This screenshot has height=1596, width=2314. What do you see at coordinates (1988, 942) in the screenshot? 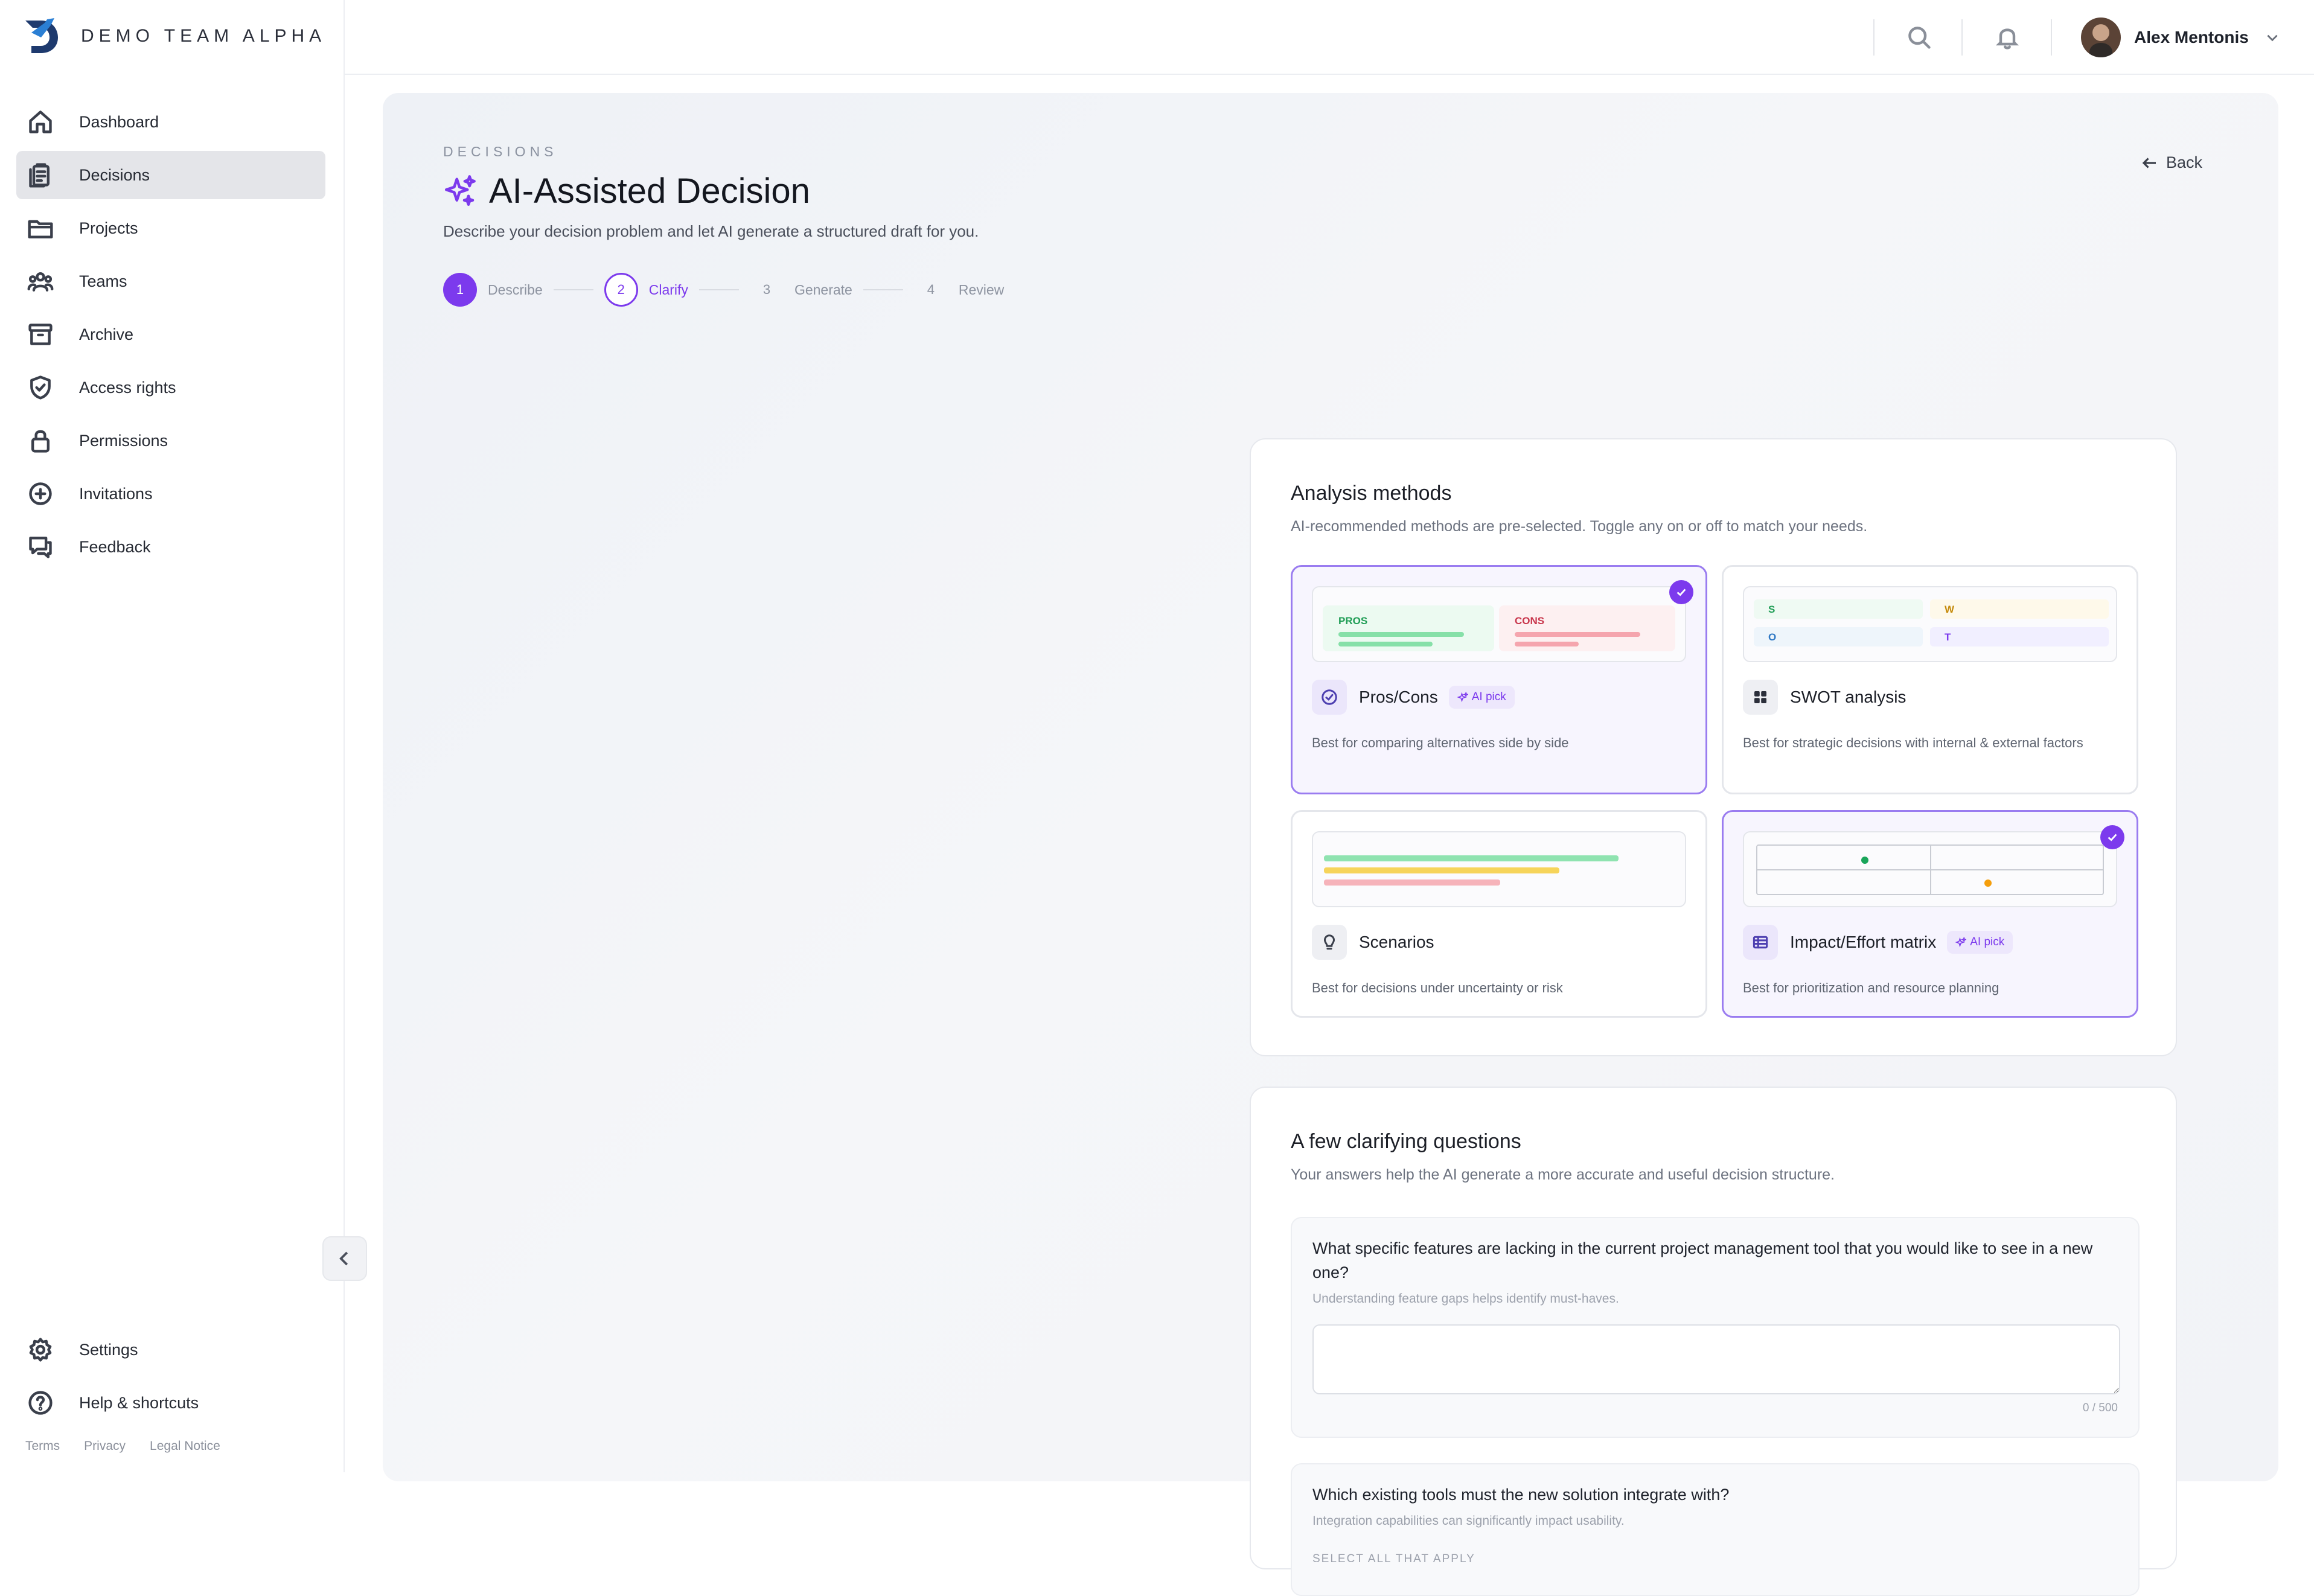
I see `ai-pick-label: AI pick` at bounding box center [1988, 942].